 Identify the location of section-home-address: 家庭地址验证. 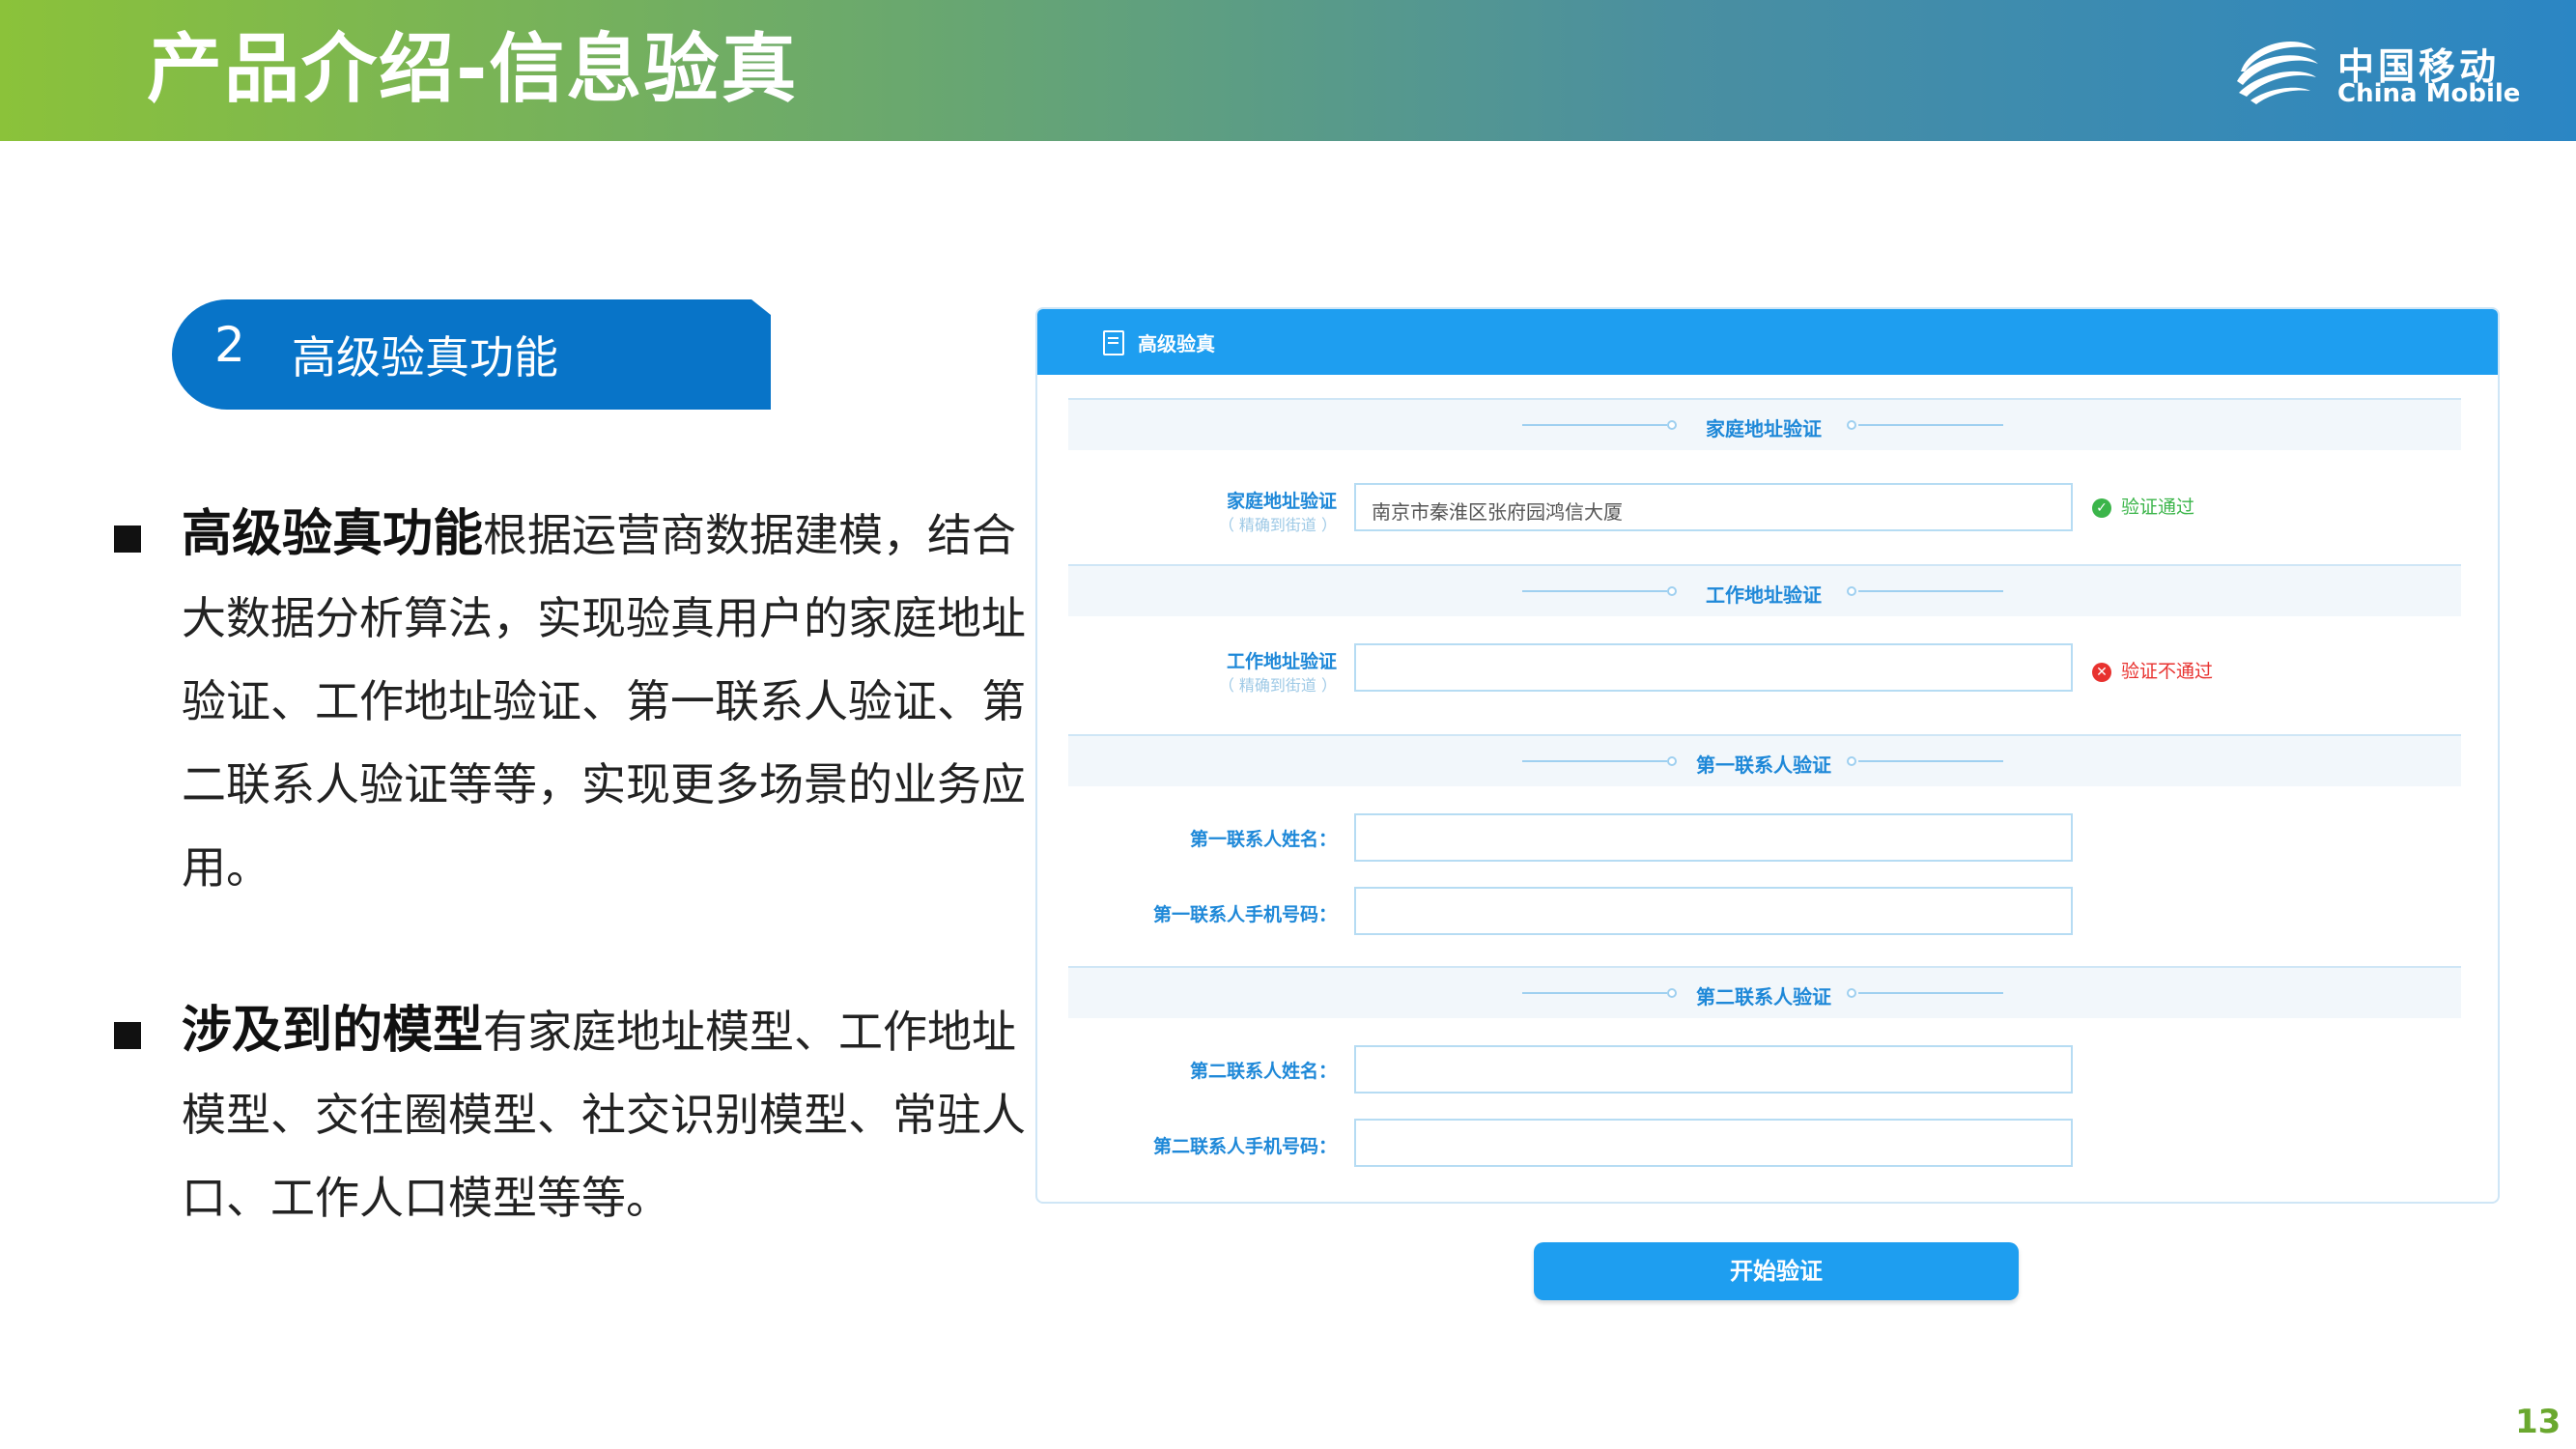
(1764, 424).